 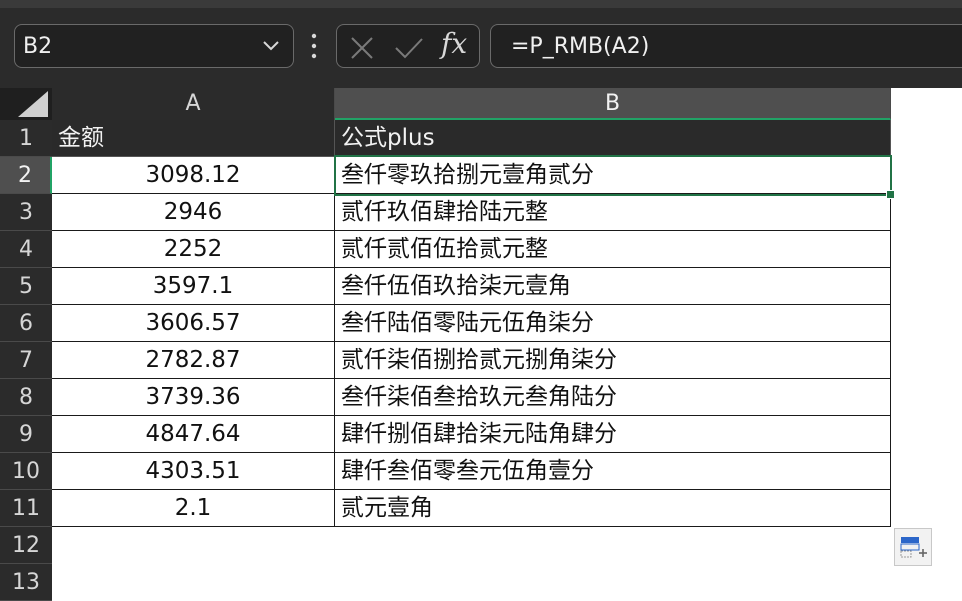 I want to click on row-header: 10, so click(x=26, y=471).